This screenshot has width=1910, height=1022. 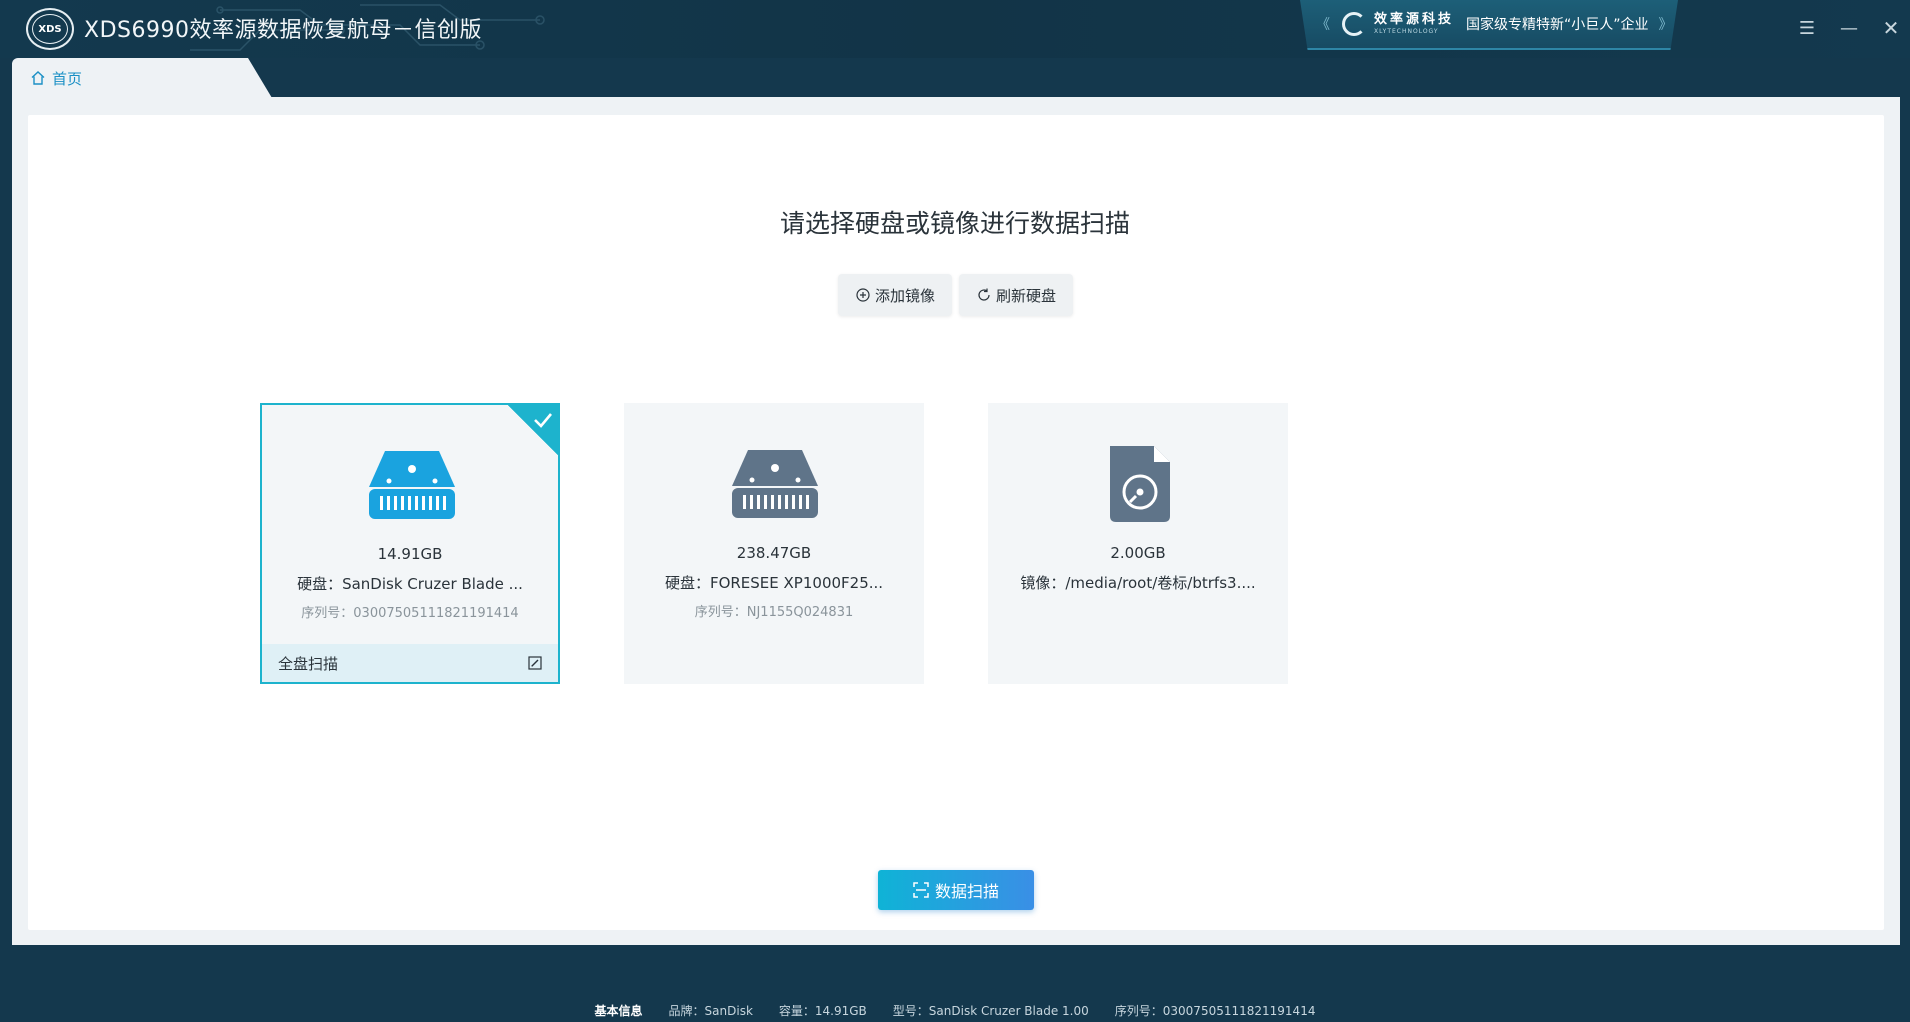 What do you see at coordinates (1849, 28) in the screenshot?
I see `minimize-icon: —` at bounding box center [1849, 28].